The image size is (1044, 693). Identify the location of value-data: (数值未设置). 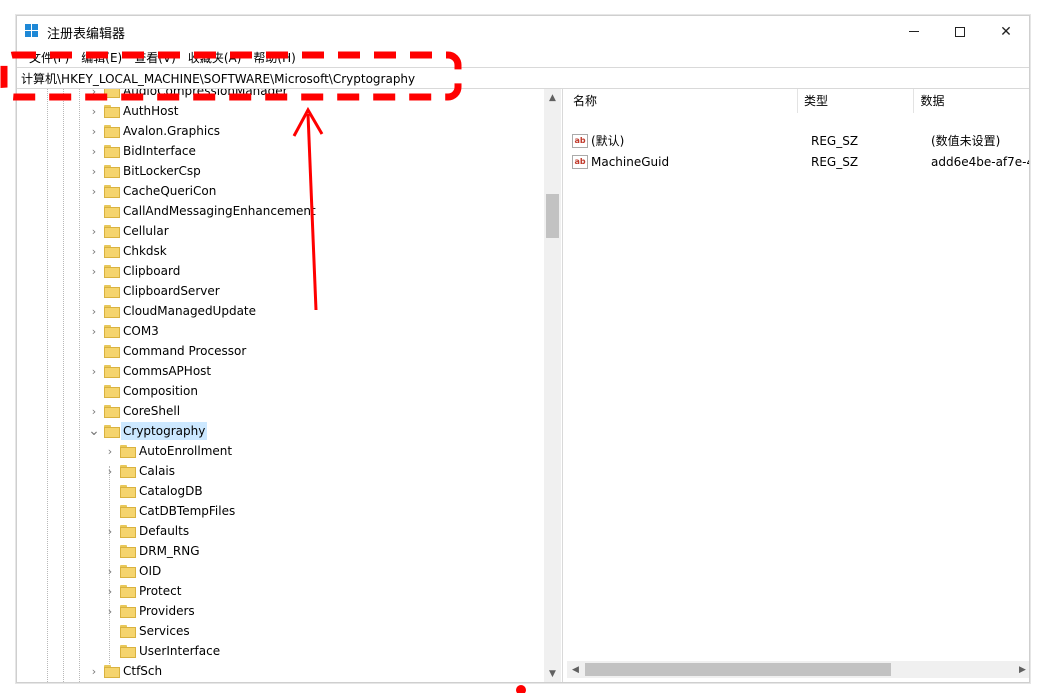
(966, 141).